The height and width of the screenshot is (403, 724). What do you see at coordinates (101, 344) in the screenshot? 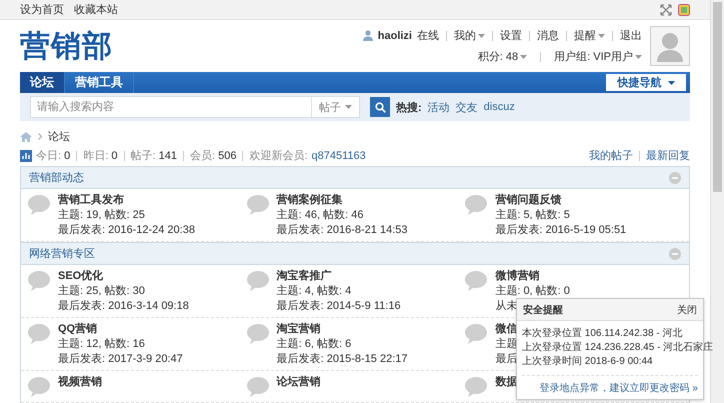
I see `forum-stats: 主题: 12, 帖数: 16` at bounding box center [101, 344].